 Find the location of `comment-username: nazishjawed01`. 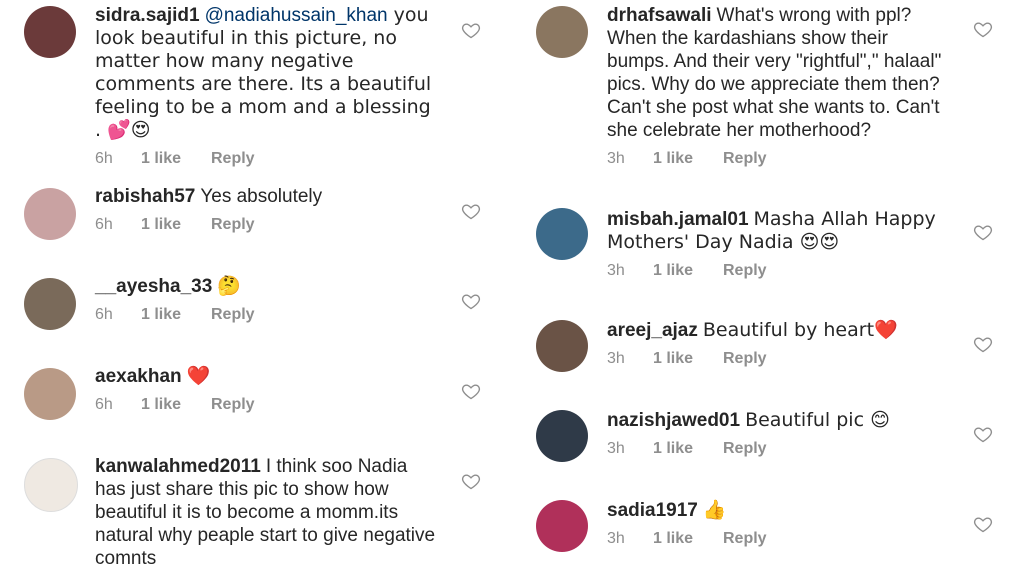

comment-username: nazishjawed01 is located at coordinates (673, 420).